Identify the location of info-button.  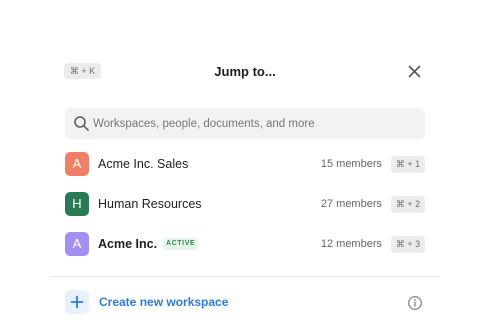
(415, 303).